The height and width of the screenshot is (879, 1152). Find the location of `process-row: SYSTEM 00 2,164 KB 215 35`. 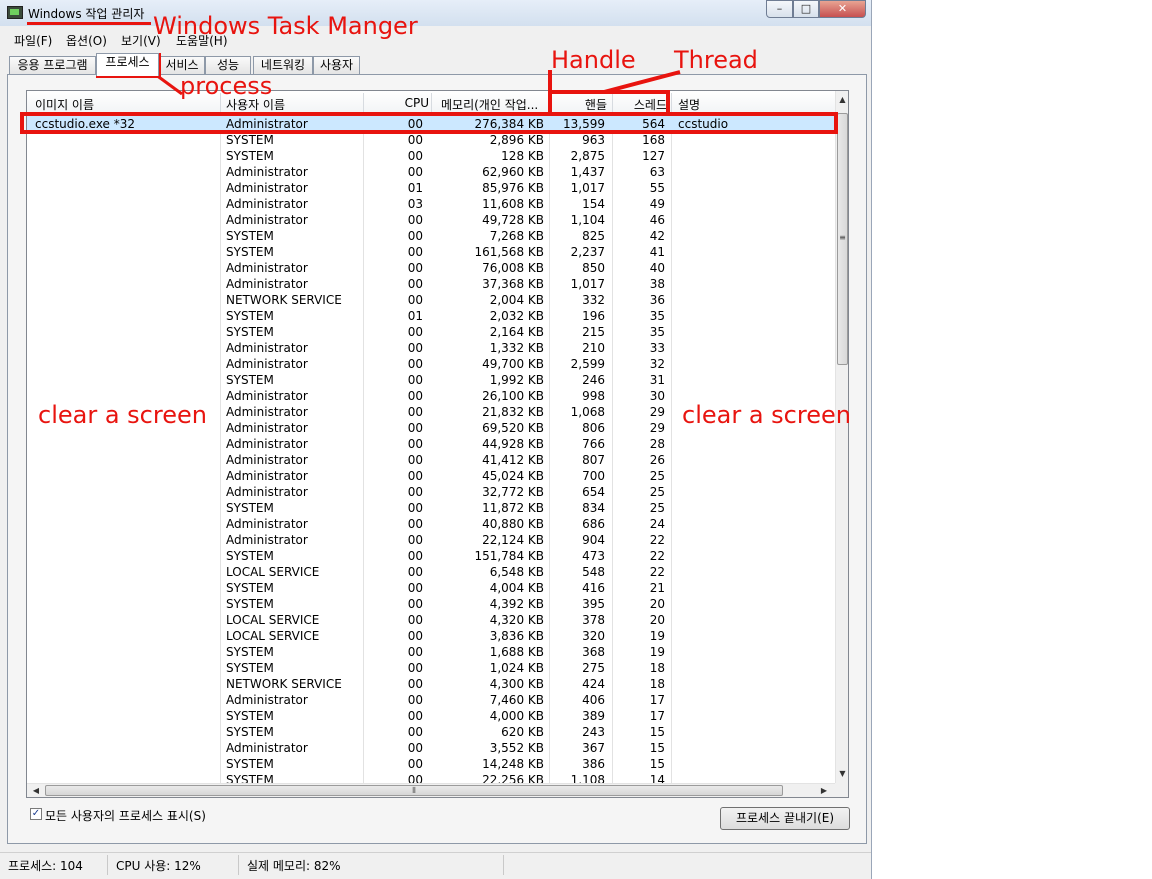

process-row: SYSTEM 00 2,164 KB 215 35 is located at coordinates (431, 332).